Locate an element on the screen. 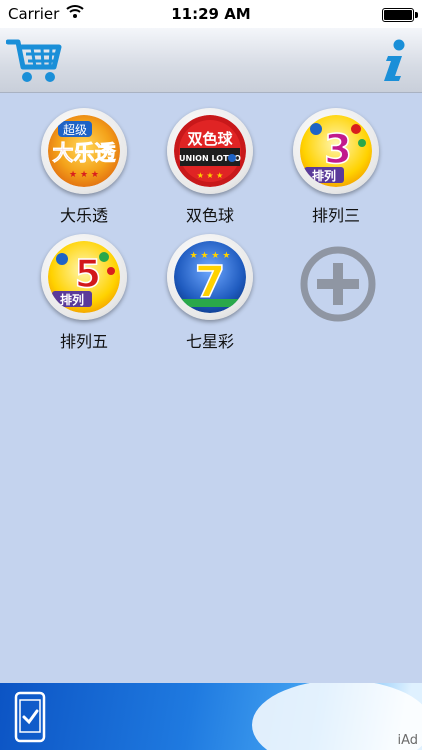 The height and width of the screenshot is (750, 422). phone-check-icon is located at coordinates (30, 719).